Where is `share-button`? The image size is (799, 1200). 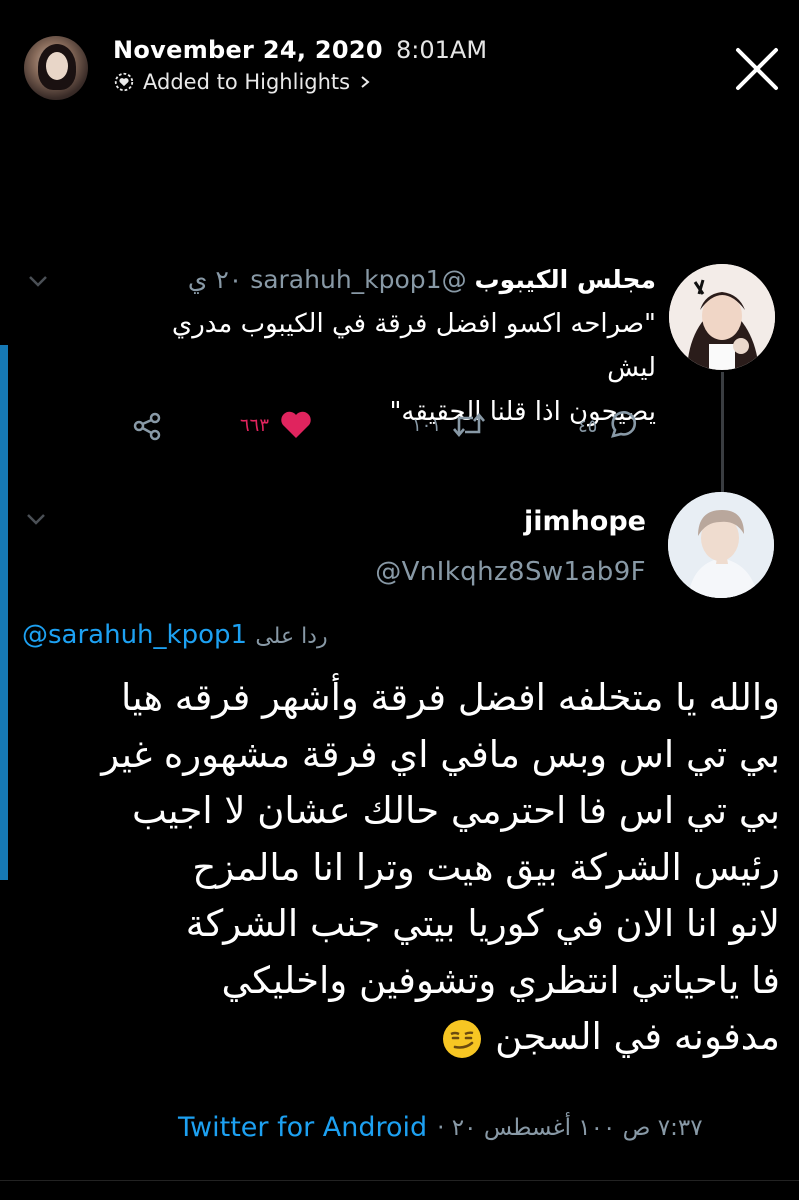 share-button is located at coordinates (147, 426).